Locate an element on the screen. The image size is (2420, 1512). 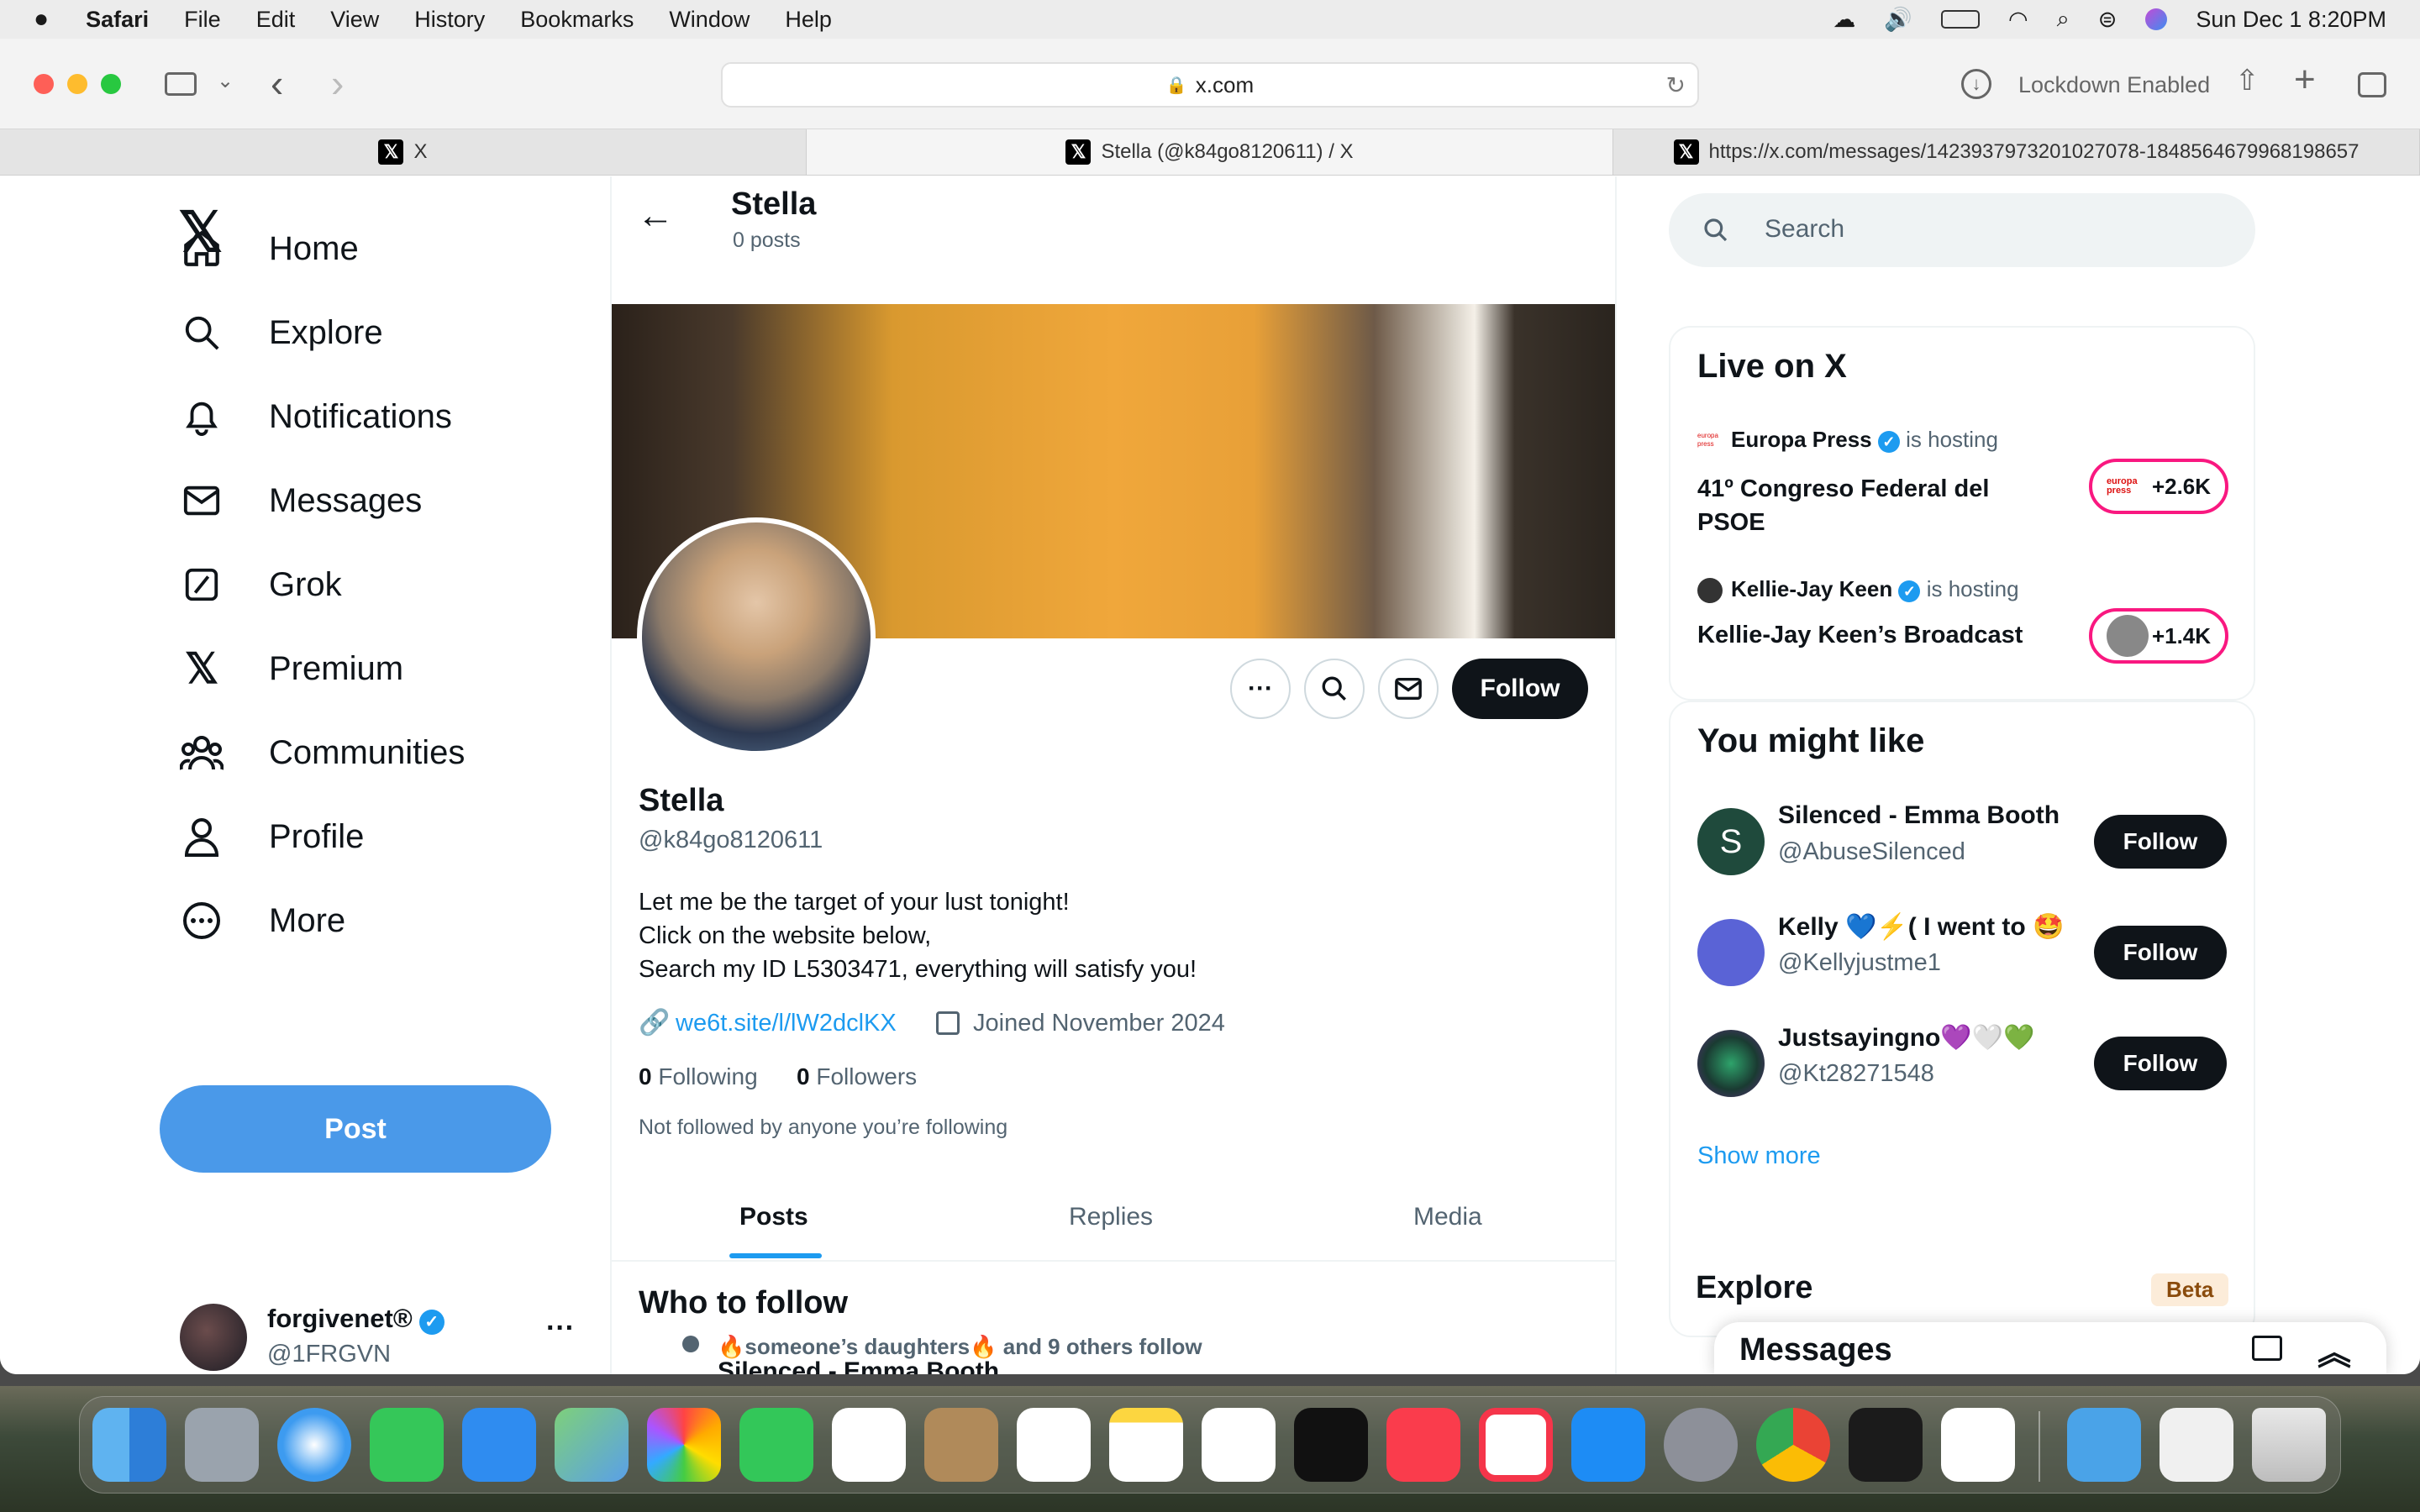
wifi-icon: ◠ is located at coordinates (2018, 20).